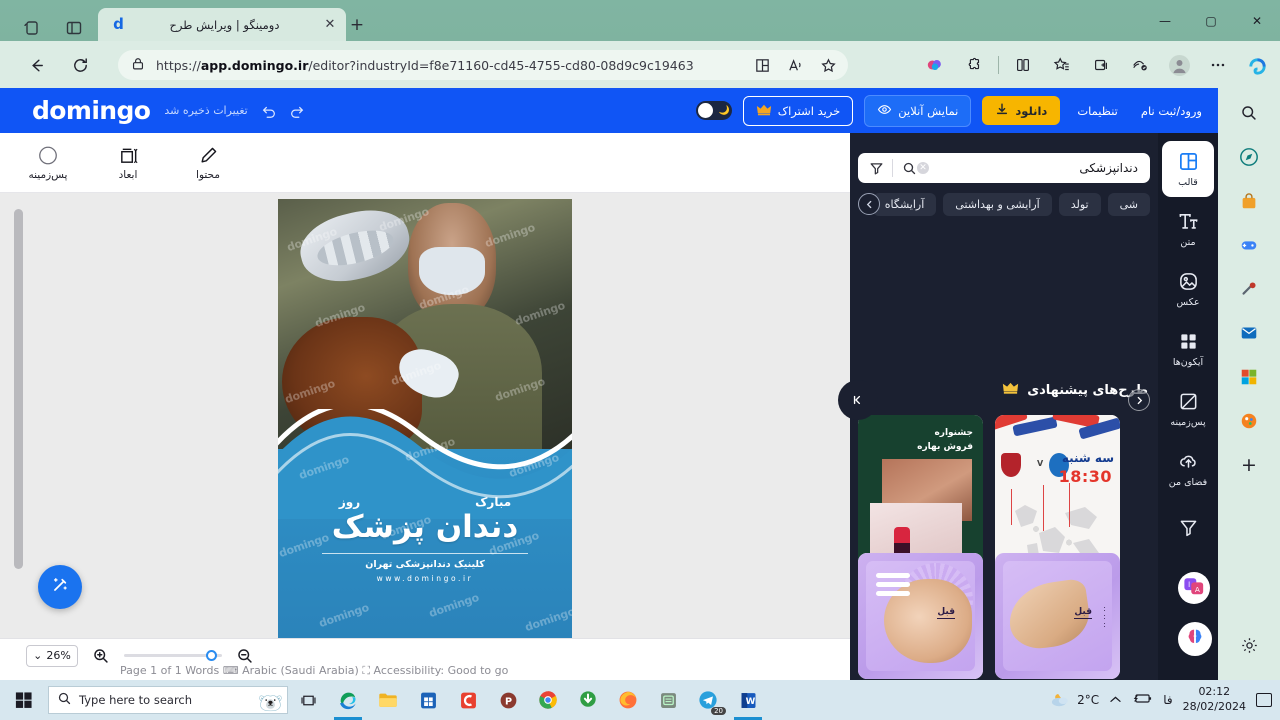 This screenshot has height=720, width=1280. Describe the element at coordinates (974, 65) in the screenshot. I see `extensions-icon` at that location.